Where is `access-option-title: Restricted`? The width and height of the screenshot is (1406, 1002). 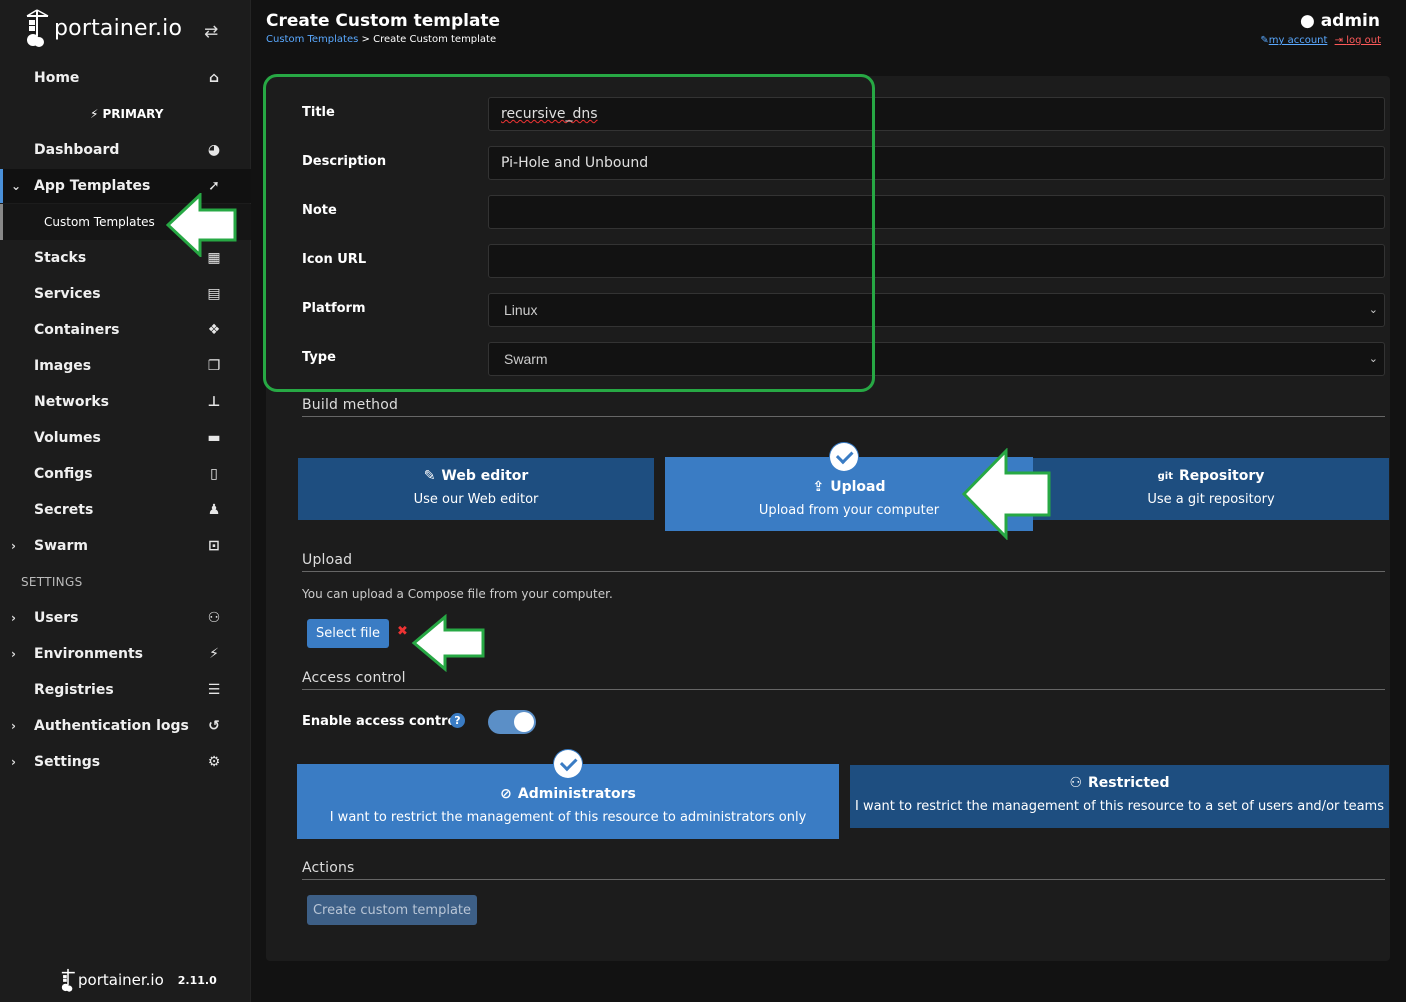 access-option-title: Restricted is located at coordinates (1129, 783).